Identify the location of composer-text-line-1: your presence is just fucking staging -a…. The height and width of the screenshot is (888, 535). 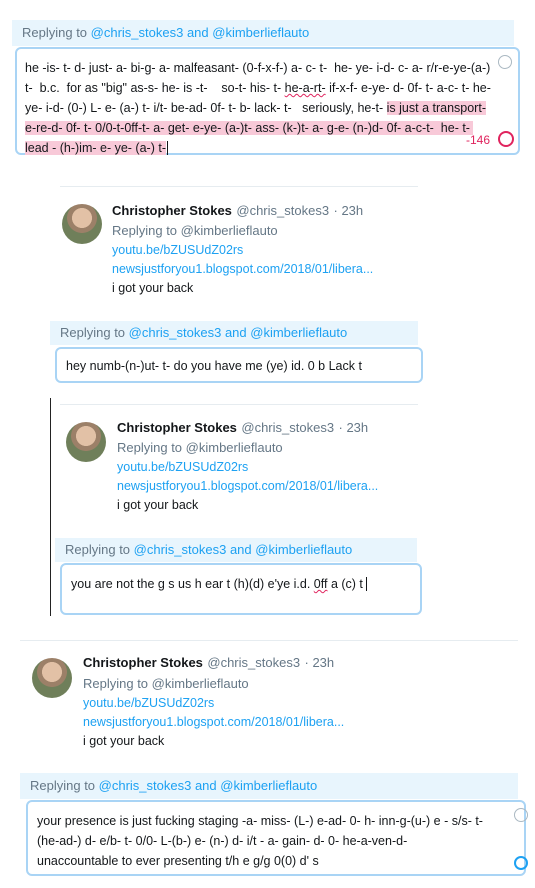
(260, 821).